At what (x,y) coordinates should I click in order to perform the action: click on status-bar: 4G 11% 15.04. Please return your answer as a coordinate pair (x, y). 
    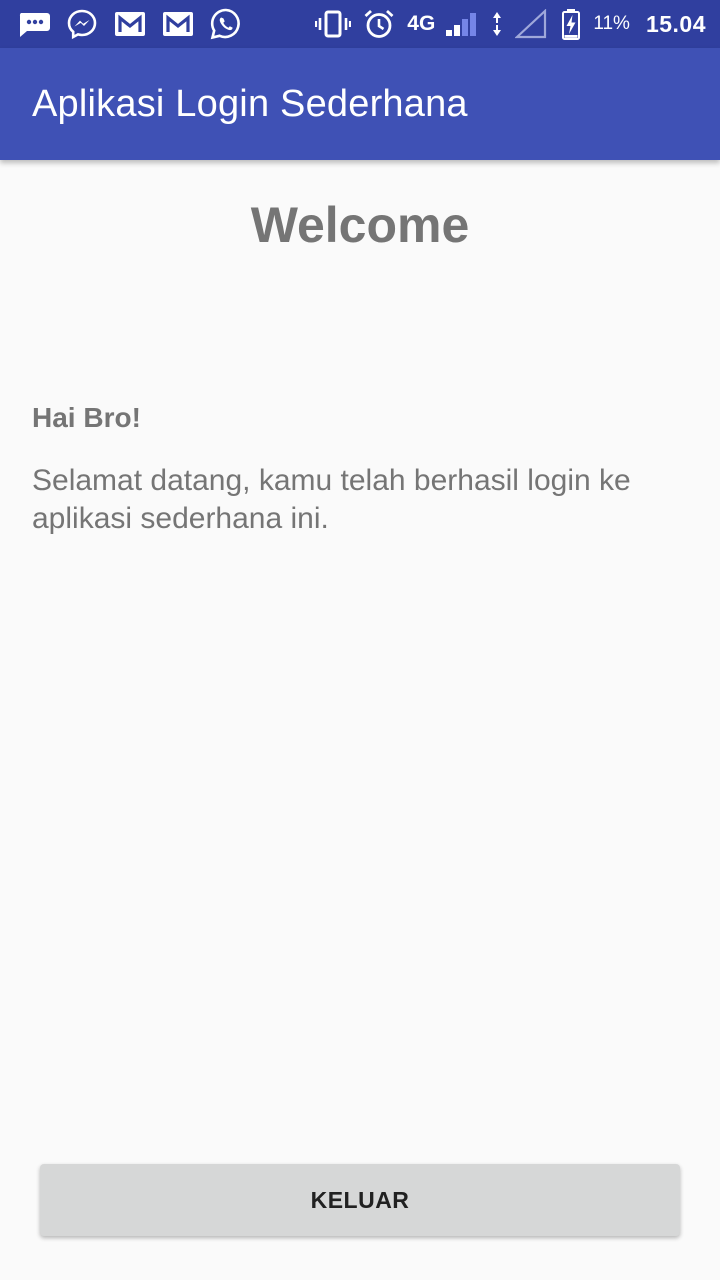
    Looking at the image, I should click on (360, 24).